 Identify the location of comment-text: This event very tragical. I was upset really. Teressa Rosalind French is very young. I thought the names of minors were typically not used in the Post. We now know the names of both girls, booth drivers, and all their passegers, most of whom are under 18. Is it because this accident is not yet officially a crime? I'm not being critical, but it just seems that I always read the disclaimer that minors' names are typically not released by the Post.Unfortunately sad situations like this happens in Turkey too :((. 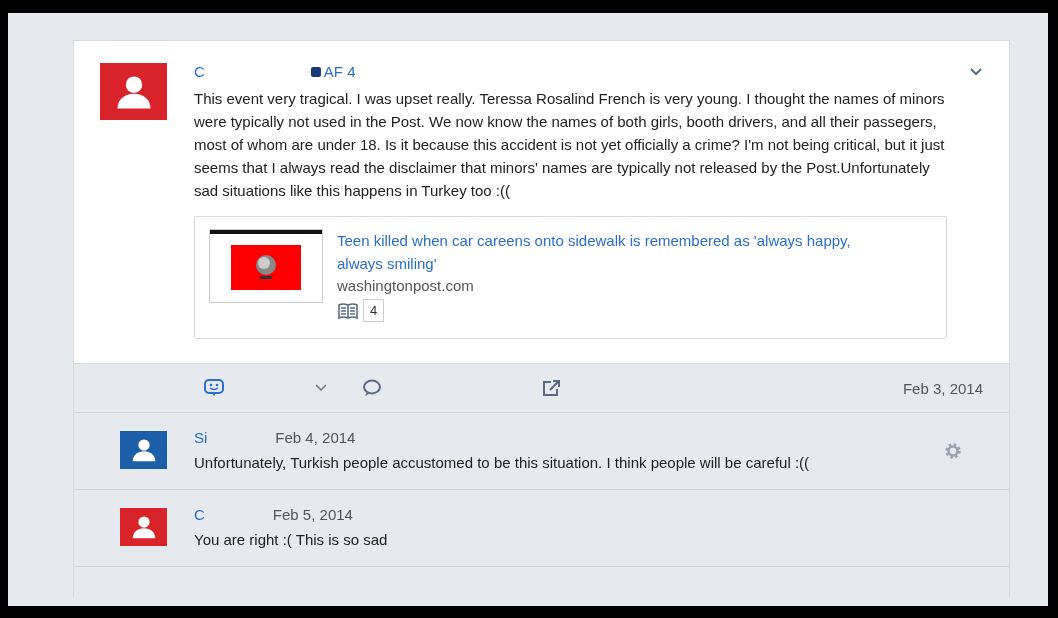
(570, 145).